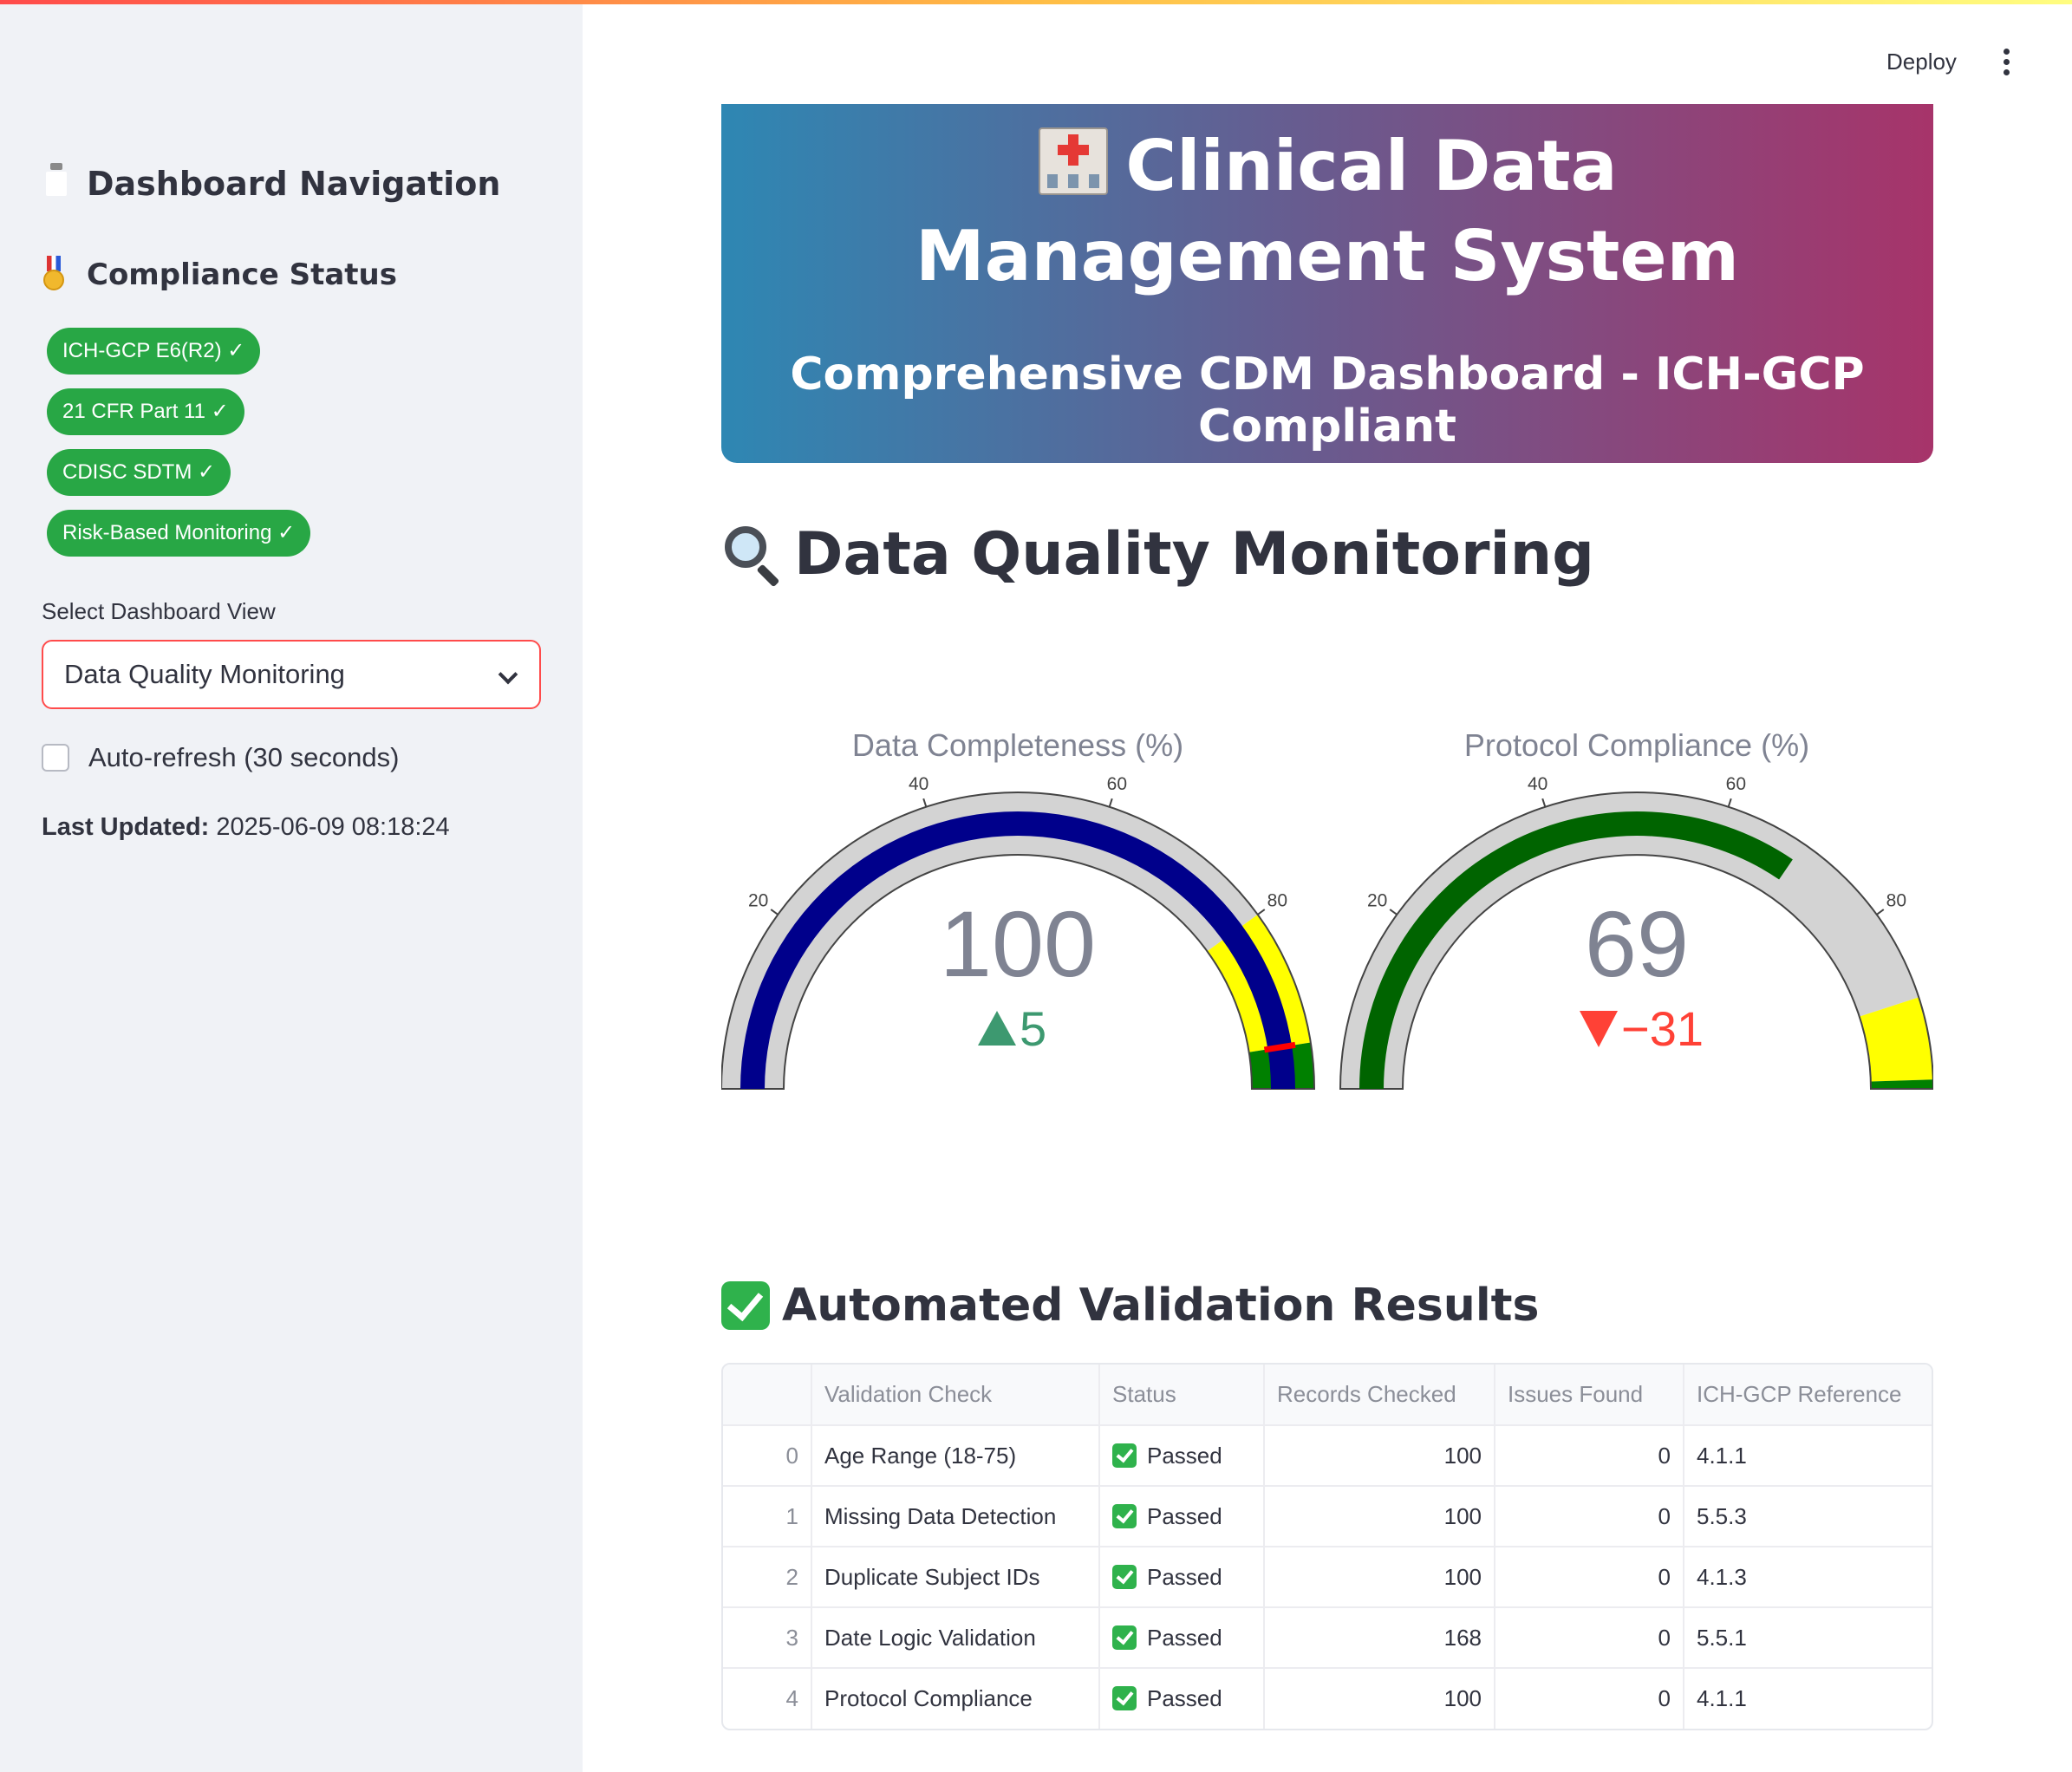 This screenshot has height=1772, width=2072. I want to click on sidebar-nav-heading: Dashboard Navigation, so click(271, 184).